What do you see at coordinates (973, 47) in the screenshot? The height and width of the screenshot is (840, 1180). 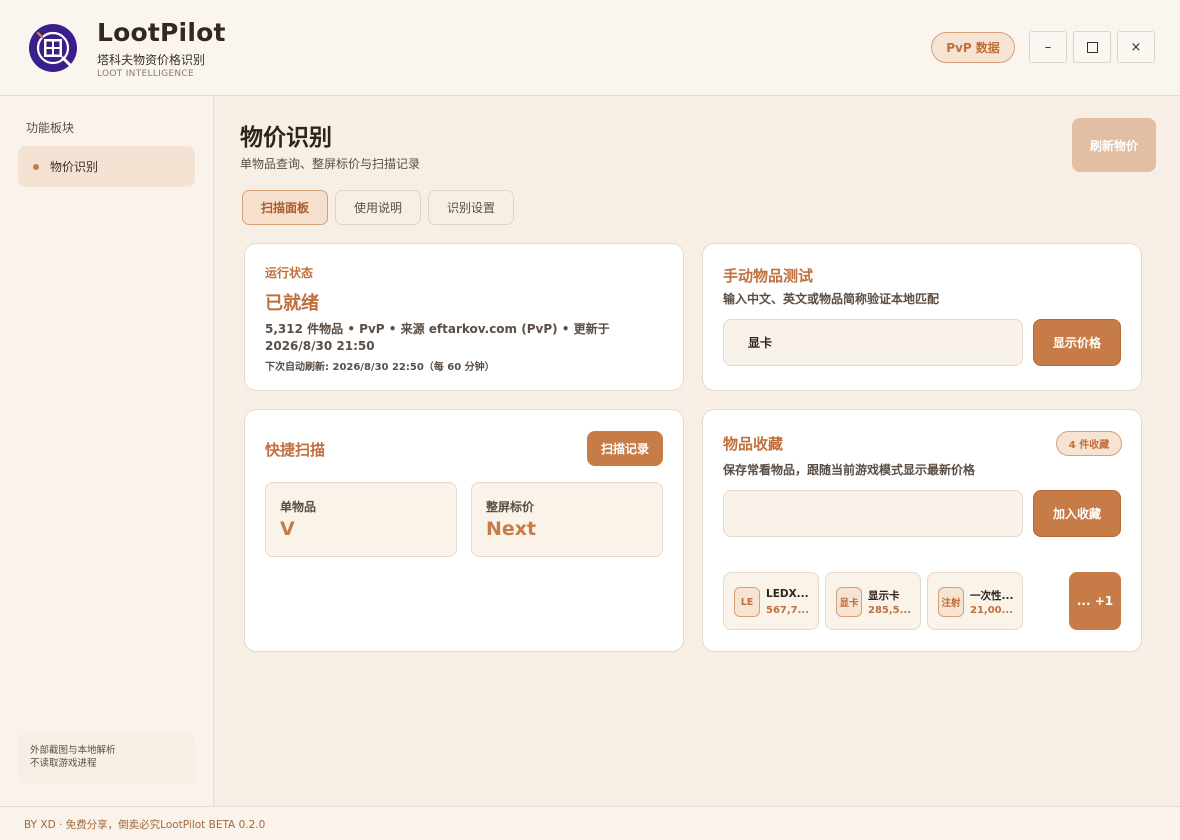 I see `game-mode-button: PvP 数据` at bounding box center [973, 47].